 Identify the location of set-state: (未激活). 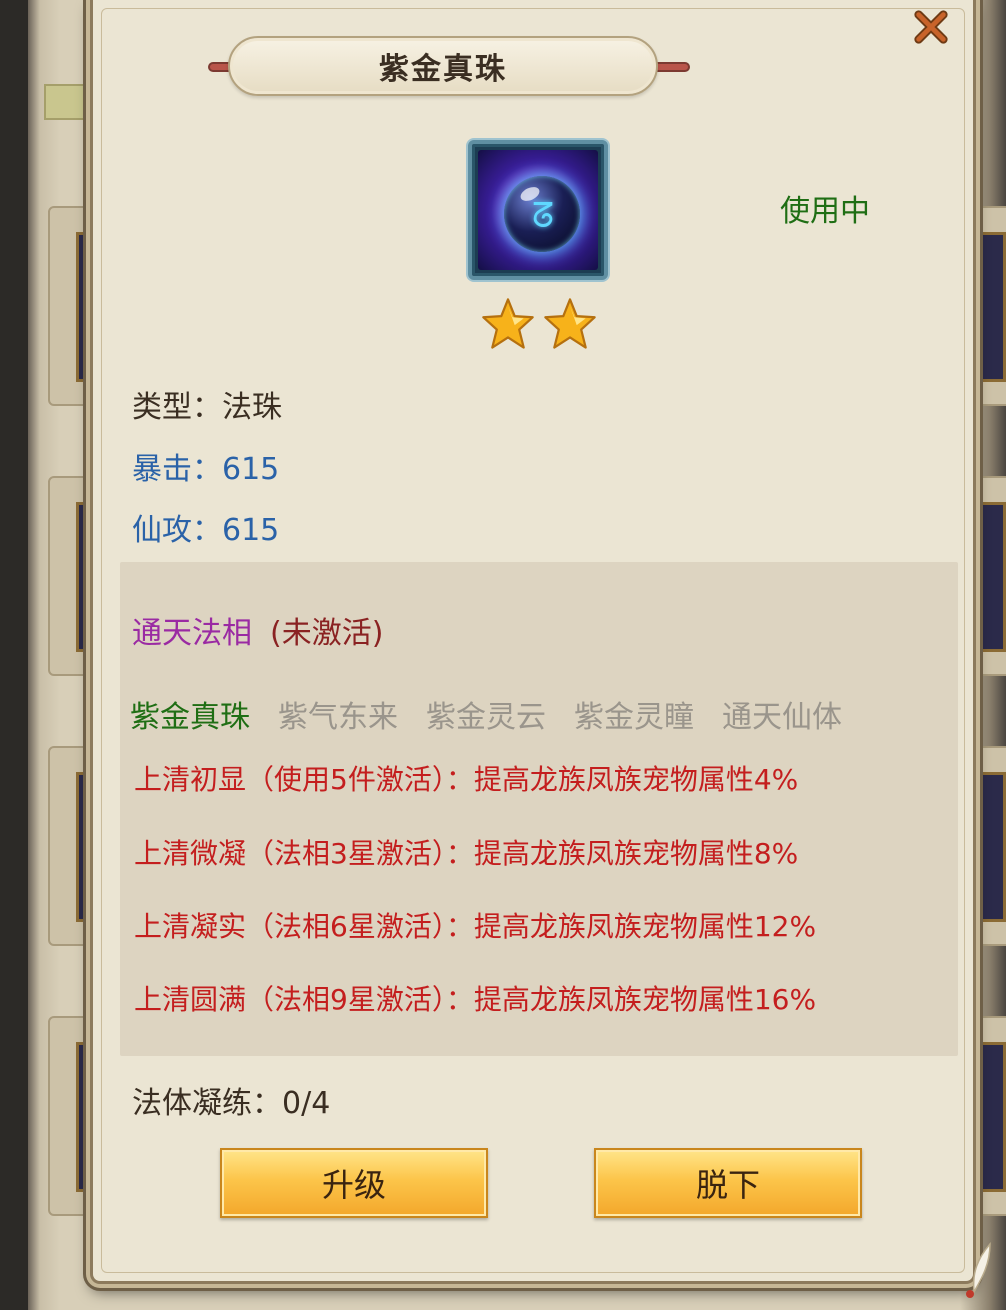
(327, 633).